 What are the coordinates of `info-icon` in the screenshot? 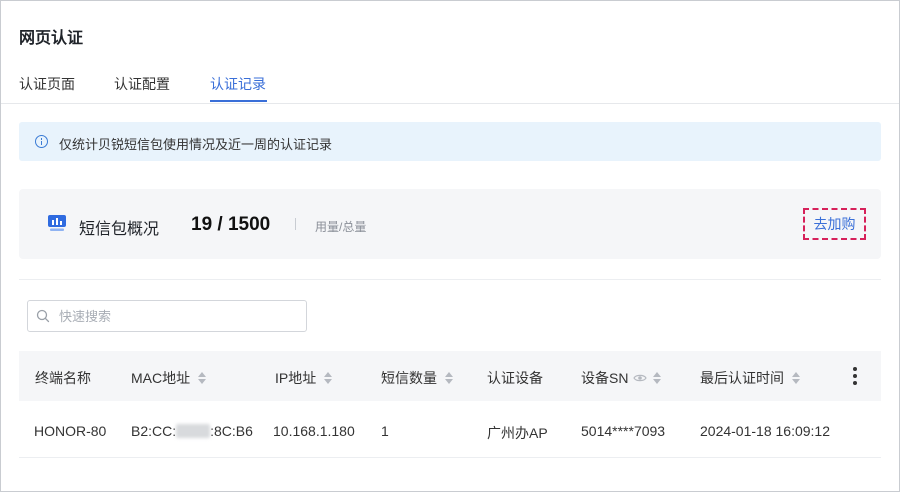 It's located at (41, 141).